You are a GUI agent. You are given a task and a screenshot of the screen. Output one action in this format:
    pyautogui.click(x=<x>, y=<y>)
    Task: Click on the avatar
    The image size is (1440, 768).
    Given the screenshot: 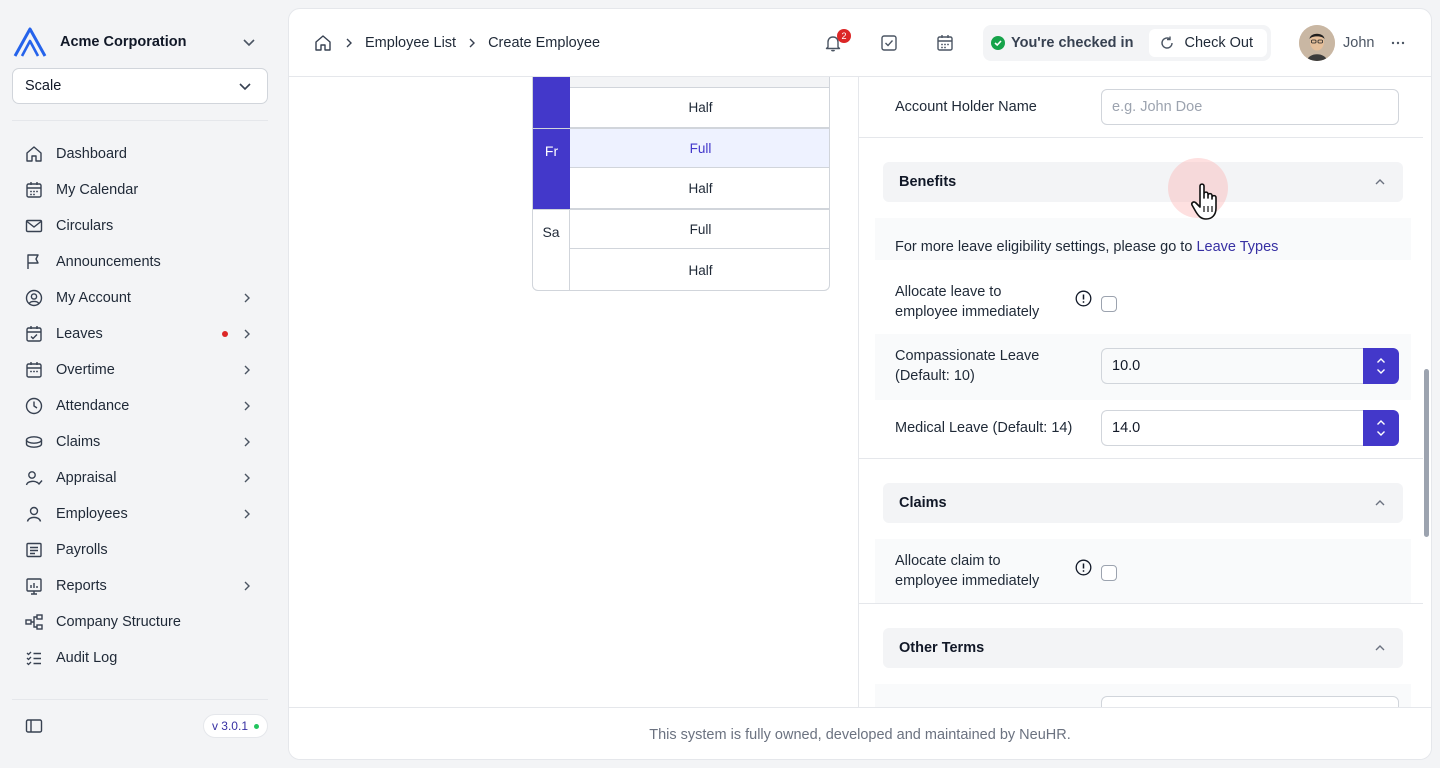 What is the action you would take?
    pyautogui.click(x=1317, y=43)
    